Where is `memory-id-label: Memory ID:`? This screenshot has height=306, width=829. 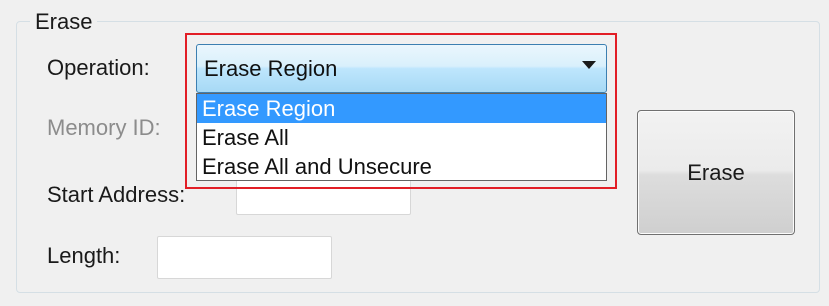
memory-id-label: Memory ID: is located at coordinates (104, 127).